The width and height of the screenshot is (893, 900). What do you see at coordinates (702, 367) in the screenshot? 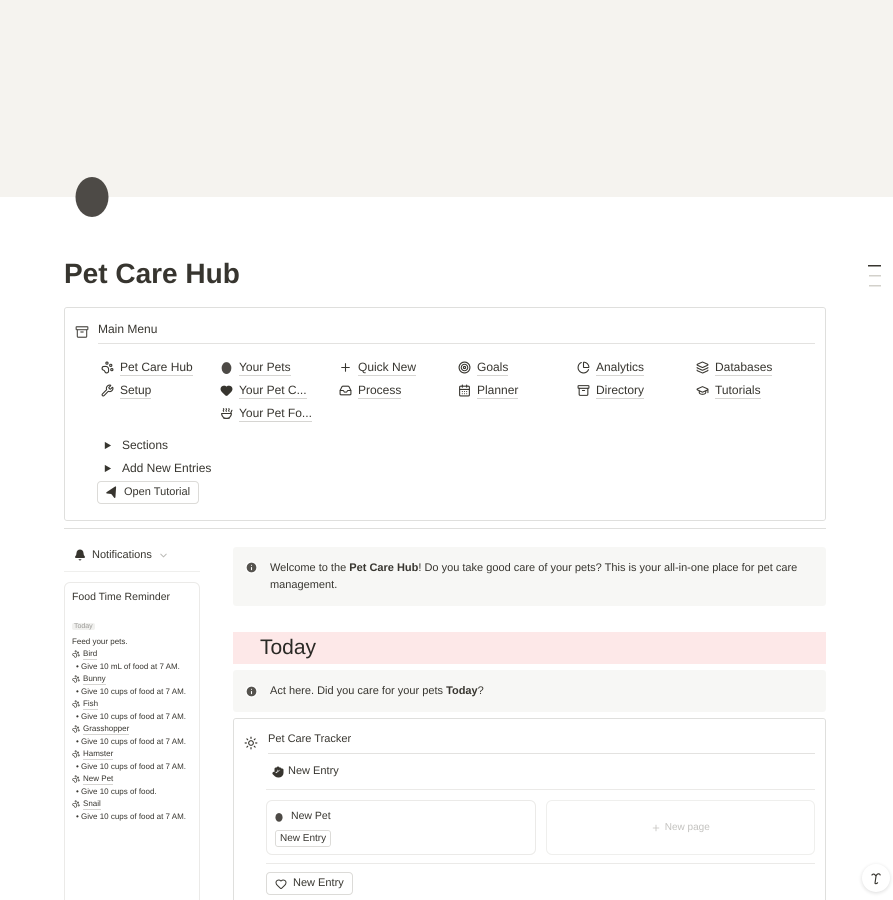
I see `layers-icon` at bounding box center [702, 367].